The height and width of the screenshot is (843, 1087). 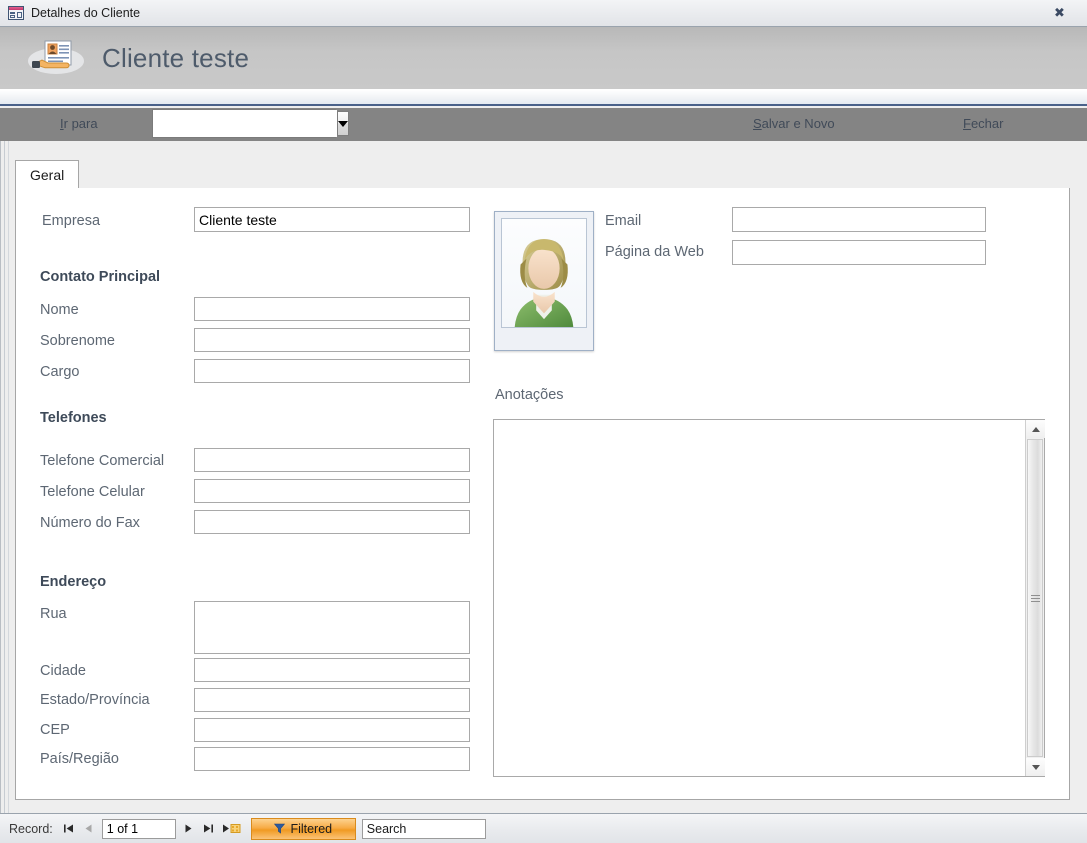 I want to click on tab-geral: Geral, so click(x=47, y=174).